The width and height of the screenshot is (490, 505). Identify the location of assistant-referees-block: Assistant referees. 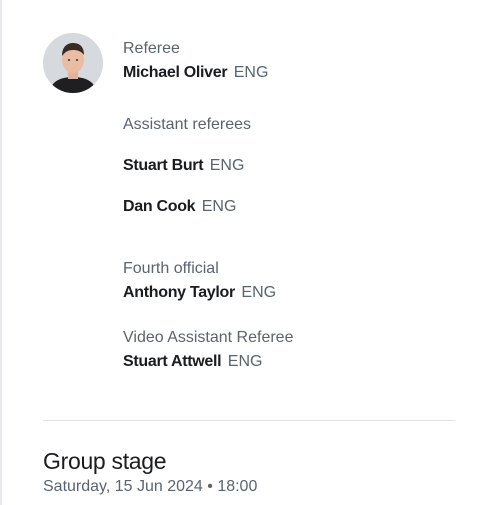
(187, 125).